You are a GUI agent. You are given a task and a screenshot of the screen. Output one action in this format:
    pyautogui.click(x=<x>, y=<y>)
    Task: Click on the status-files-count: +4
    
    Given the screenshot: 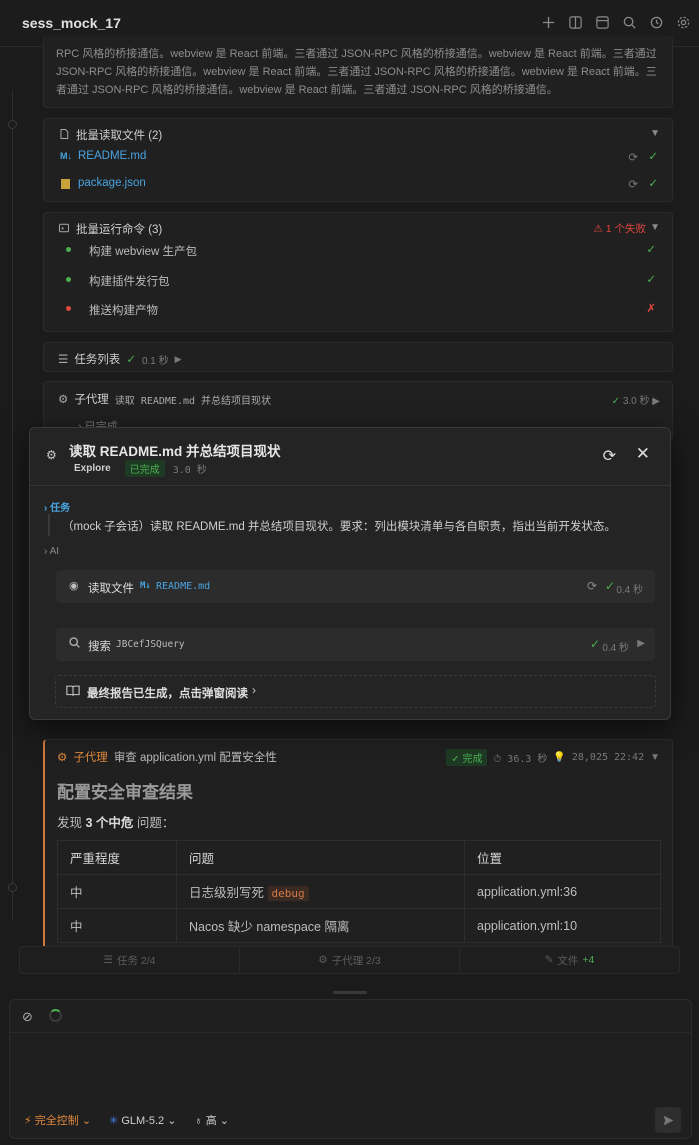 What is the action you would take?
    pyautogui.click(x=588, y=960)
    